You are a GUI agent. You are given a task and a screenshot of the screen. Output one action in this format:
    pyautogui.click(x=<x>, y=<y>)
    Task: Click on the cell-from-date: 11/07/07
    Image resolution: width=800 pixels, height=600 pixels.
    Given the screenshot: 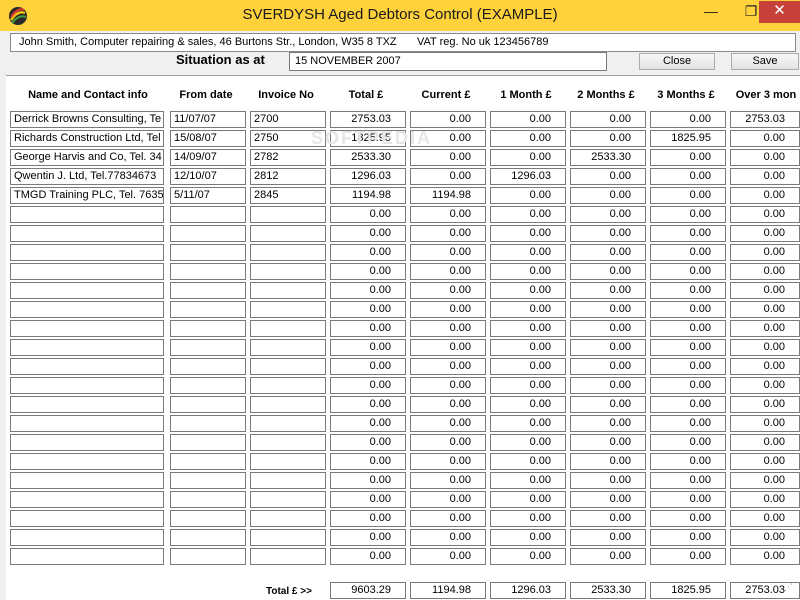 What is the action you would take?
    pyautogui.click(x=208, y=119)
    